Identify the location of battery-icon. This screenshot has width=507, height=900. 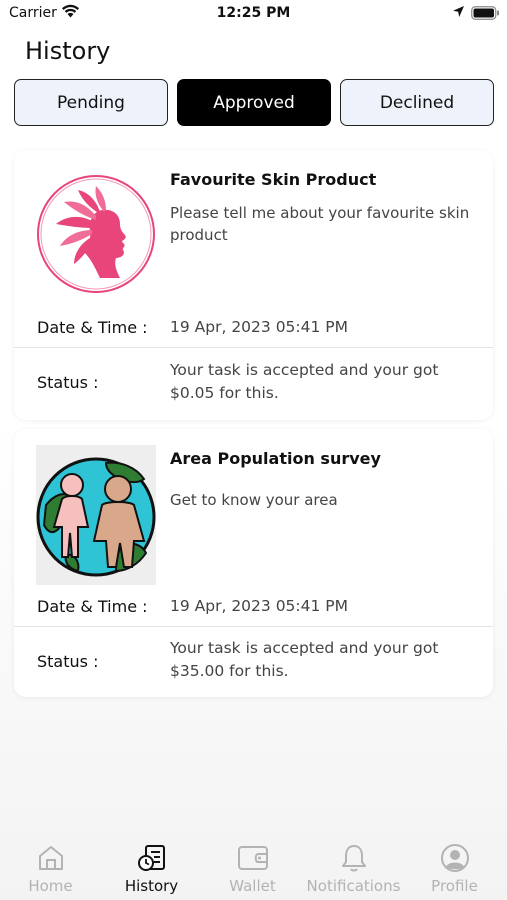
(485, 13).